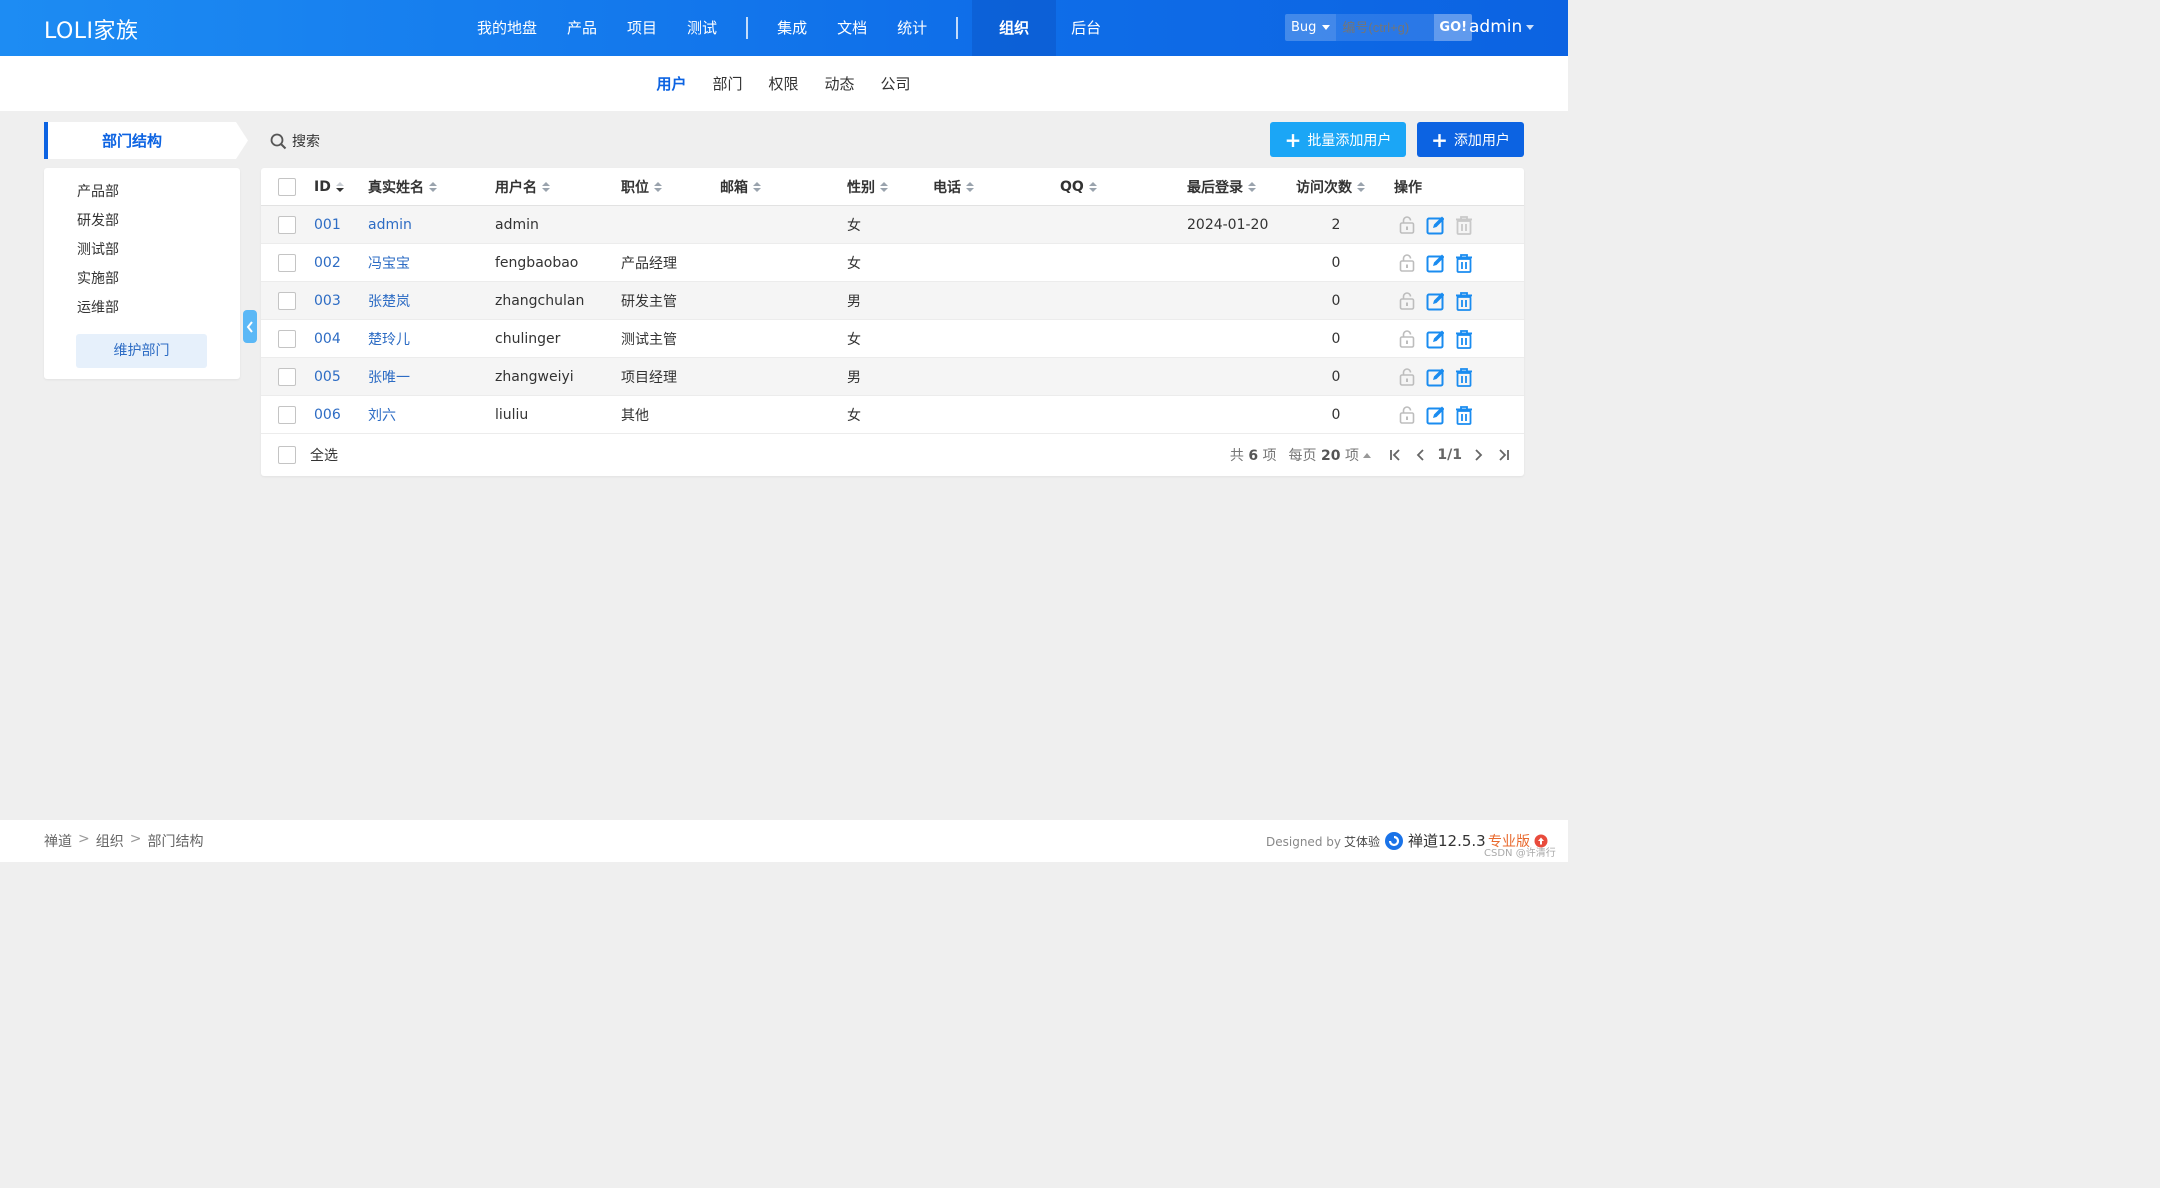 The height and width of the screenshot is (1188, 2160). I want to click on user-menu: admin, so click(1502, 27).